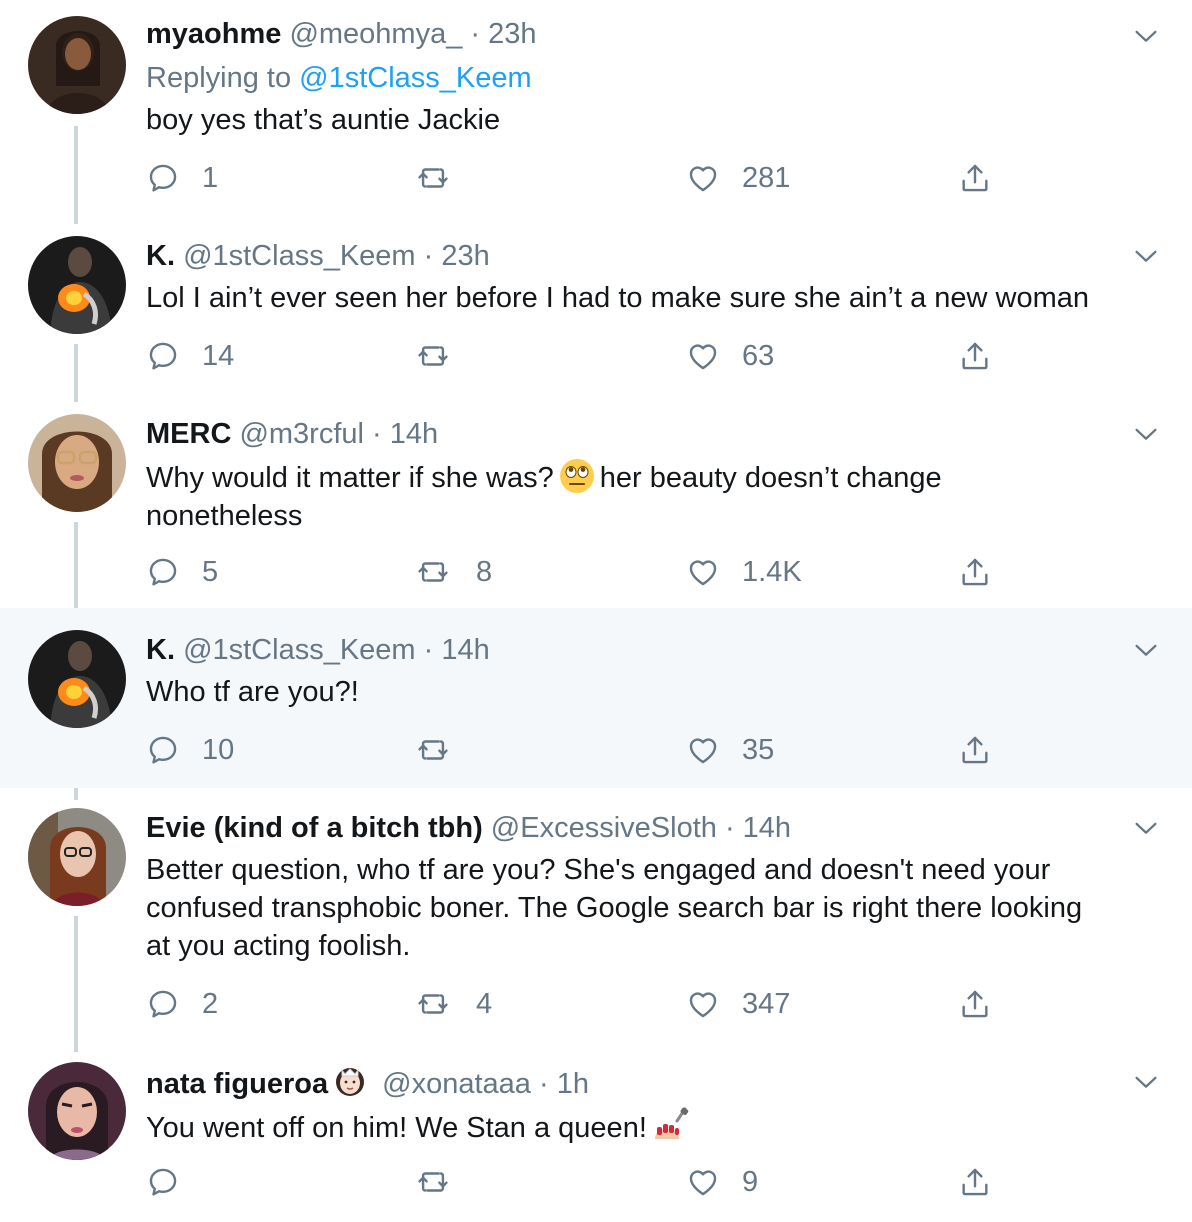 The image size is (1192, 1222). What do you see at coordinates (456, 1084) in the screenshot?
I see `user-handle: @xonataaa` at bounding box center [456, 1084].